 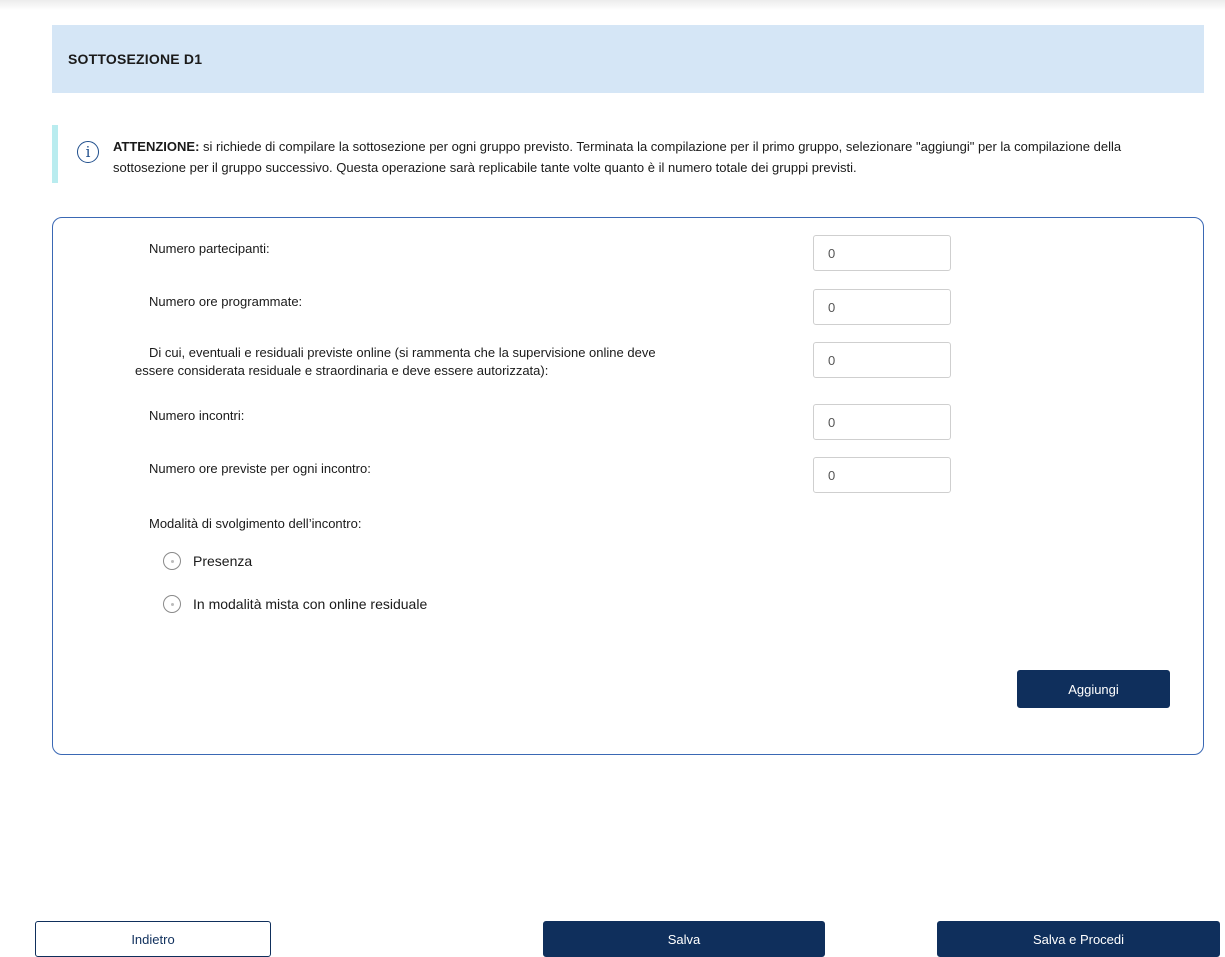 I want to click on meetings-input, so click(x=882, y=422).